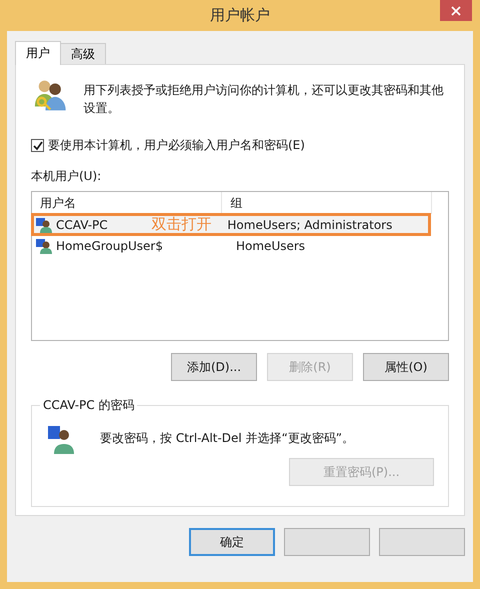 The height and width of the screenshot is (589, 480). I want to click on tab: 用户, so click(38, 53).